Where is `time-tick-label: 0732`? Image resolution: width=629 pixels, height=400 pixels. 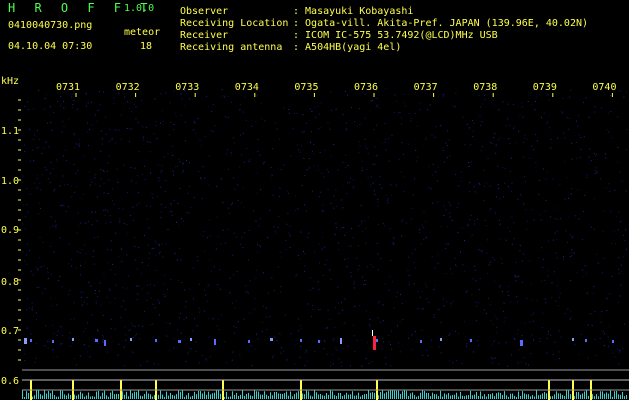 time-tick-label: 0732 is located at coordinates (128, 87).